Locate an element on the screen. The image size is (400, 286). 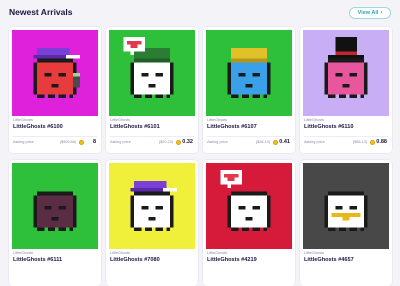
section-title: Newest Arrivals is located at coordinates (41, 12).